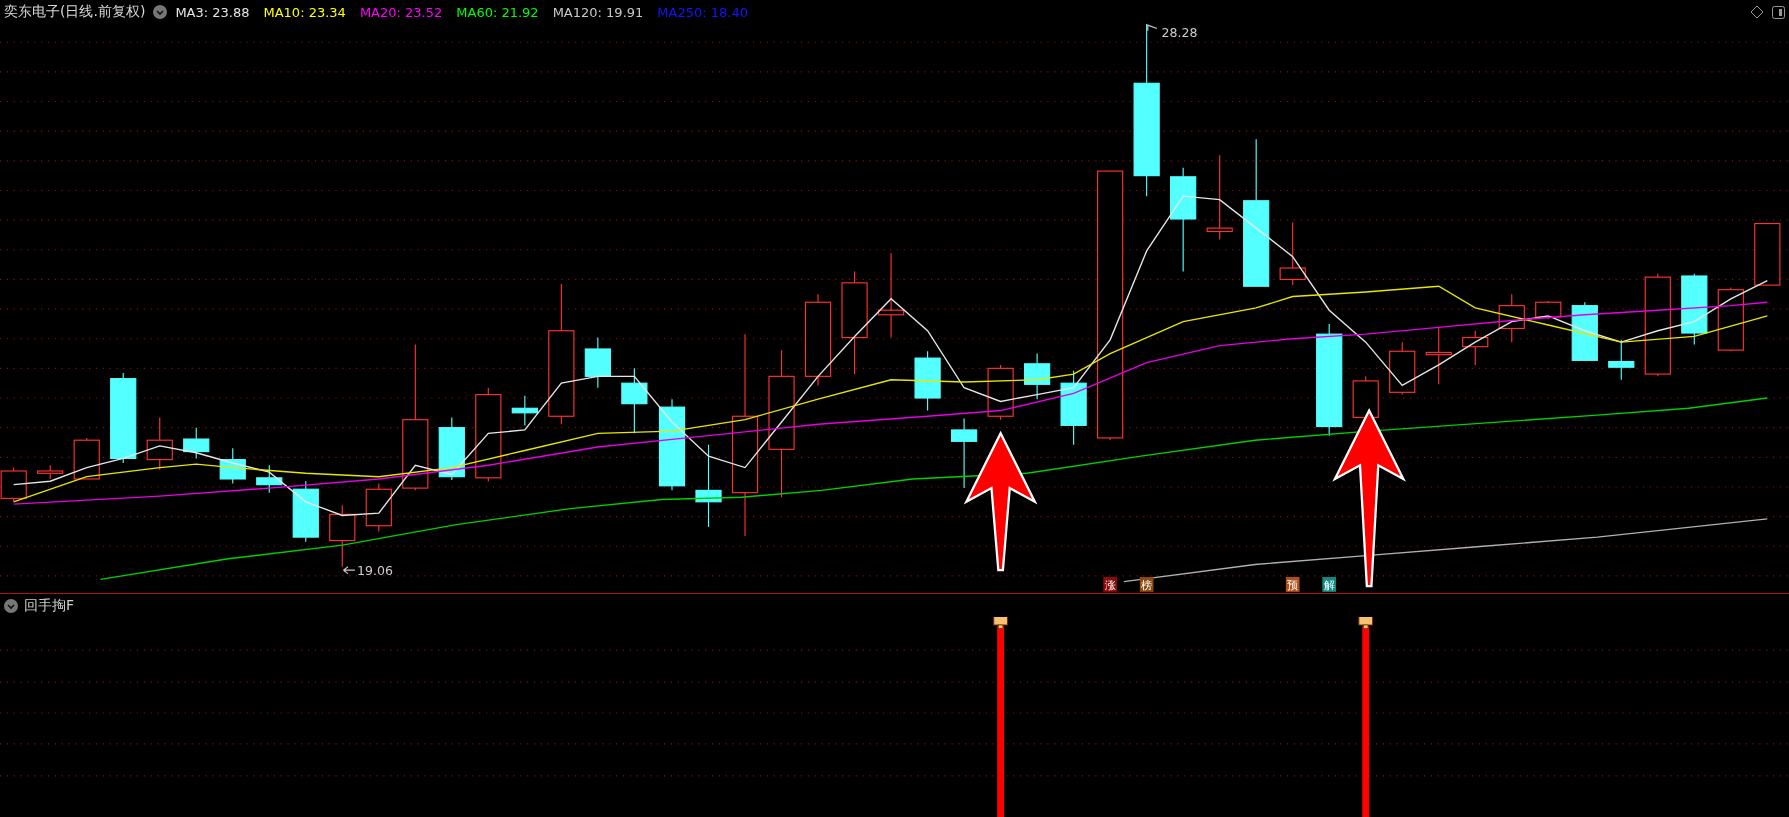  Describe the element at coordinates (497, 12) in the screenshot. I see `legend-value: MA60: 21.92` at that location.